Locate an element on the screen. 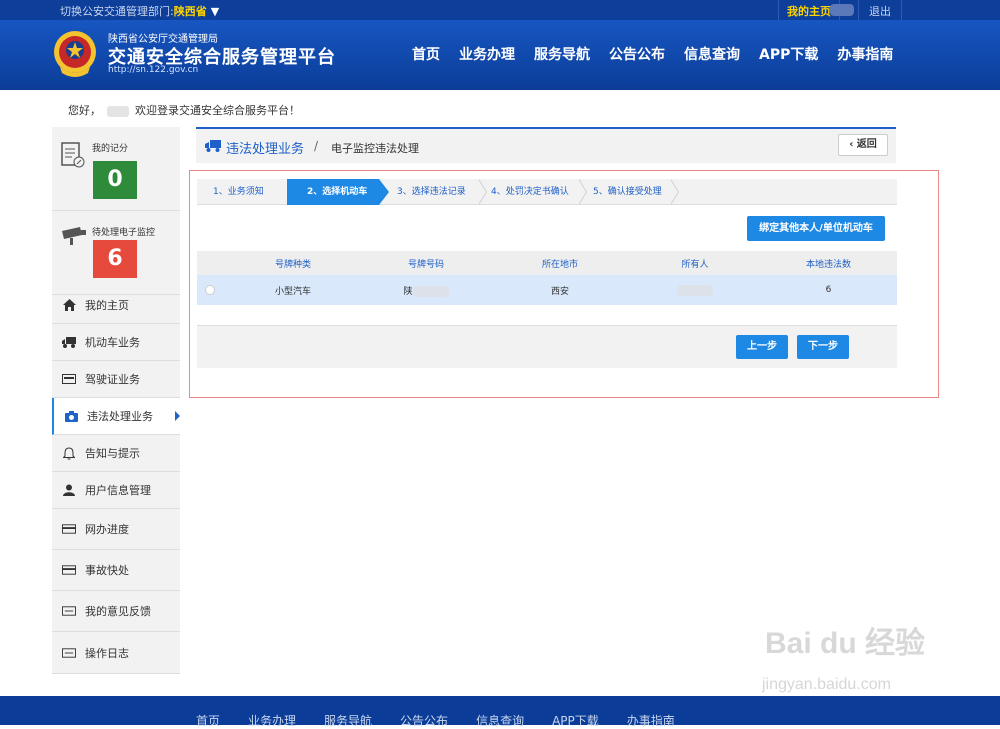 The height and width of the screenshot is (729, 1000). masked-owner is located at coordinates (695, 290).